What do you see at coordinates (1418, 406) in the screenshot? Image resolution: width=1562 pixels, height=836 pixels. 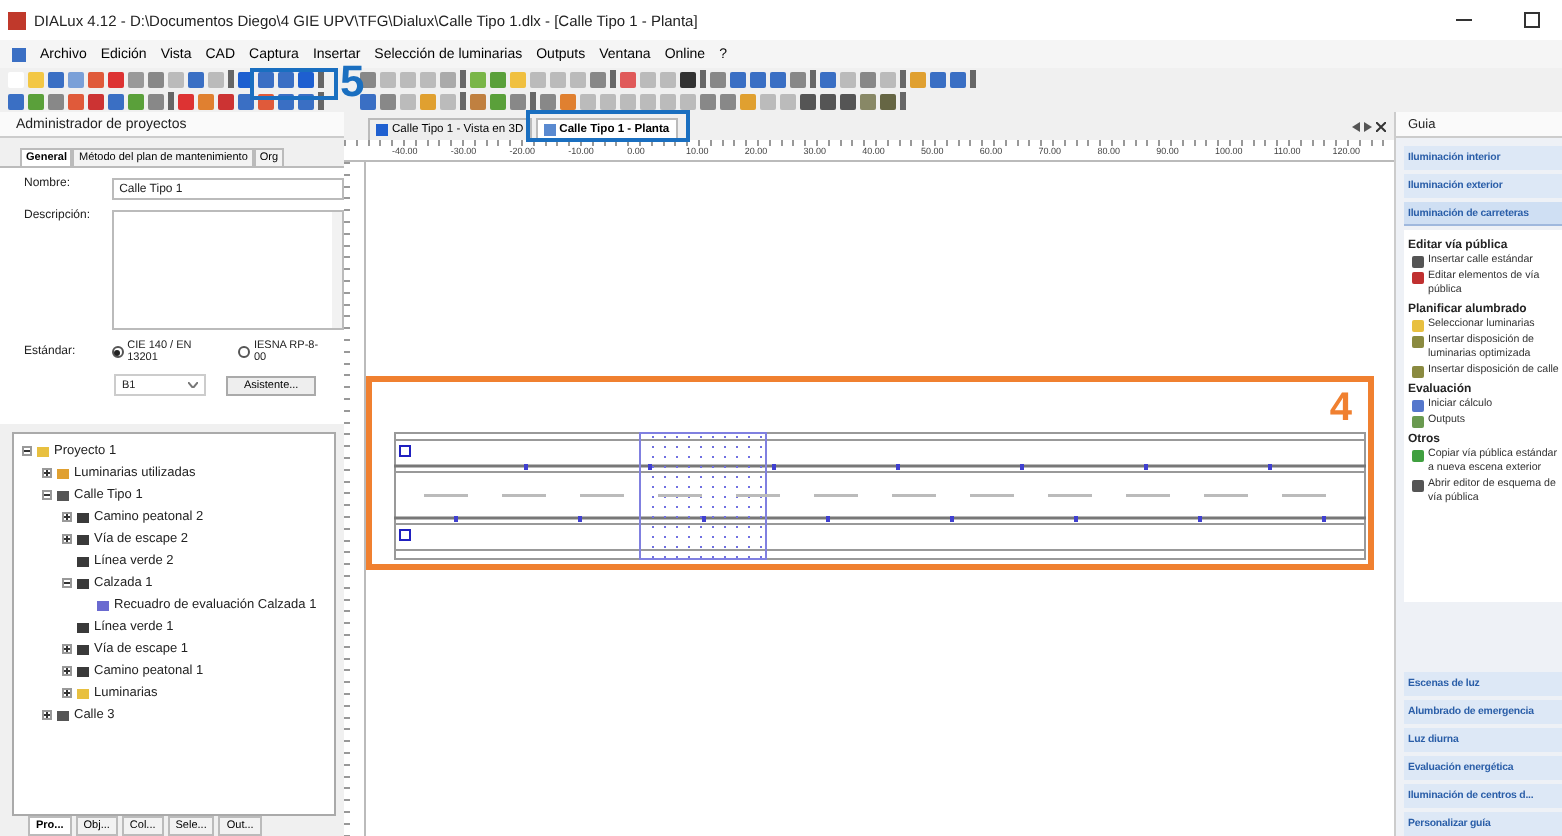 I see `calculator-icon` at bounding box center [1418, 406].